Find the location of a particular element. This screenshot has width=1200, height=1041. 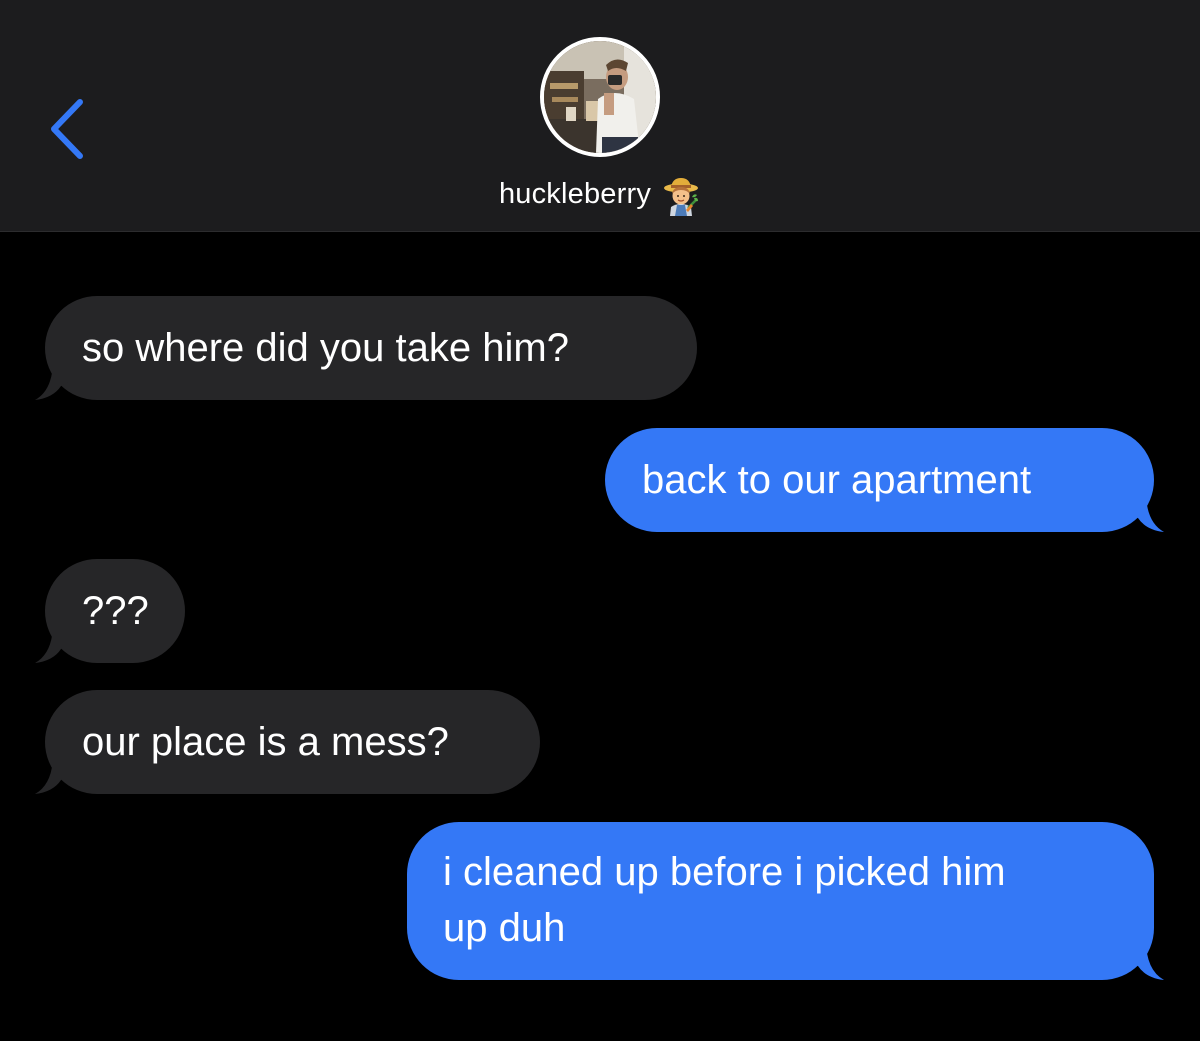

contact-name: huckleberry is located at coordinates (575, 193).